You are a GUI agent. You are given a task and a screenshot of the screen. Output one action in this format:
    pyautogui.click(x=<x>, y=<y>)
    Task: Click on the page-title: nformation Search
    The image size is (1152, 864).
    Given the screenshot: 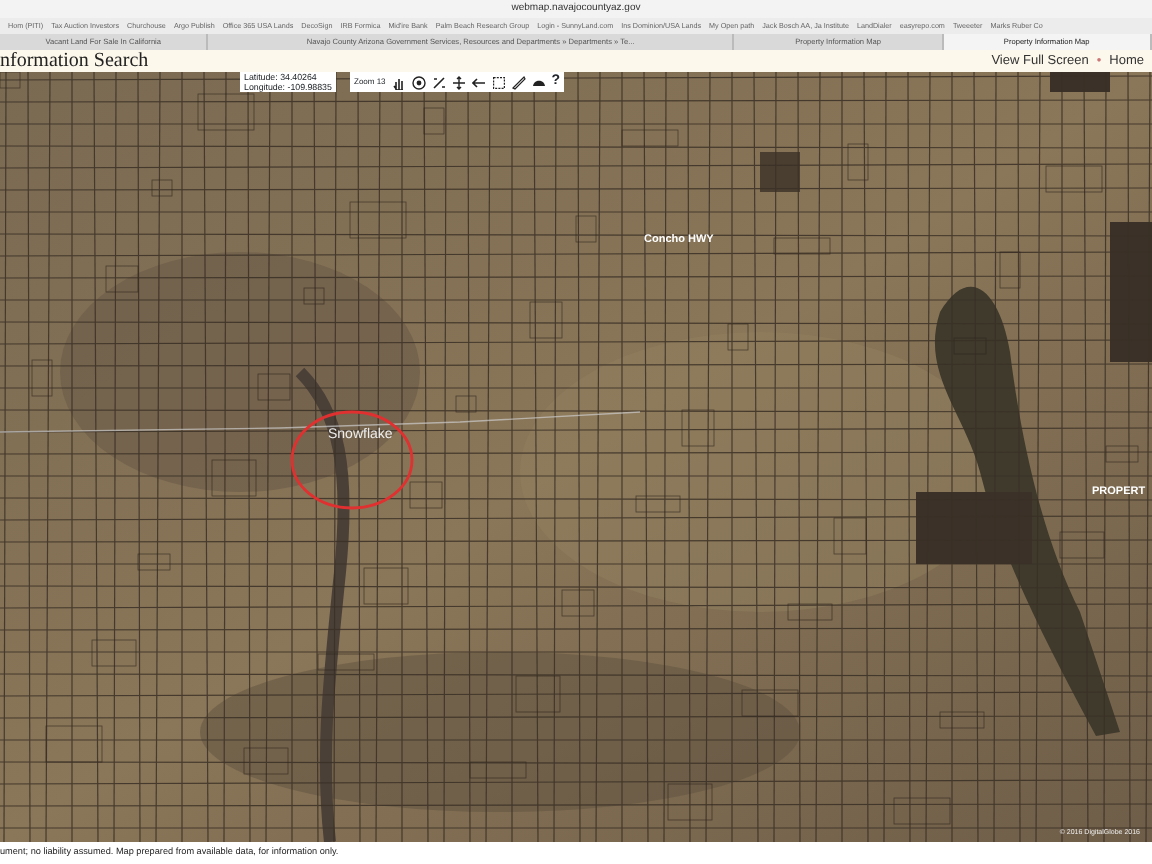 What is the action you would take?
    pyautogui.click(x=74, y=61)
    